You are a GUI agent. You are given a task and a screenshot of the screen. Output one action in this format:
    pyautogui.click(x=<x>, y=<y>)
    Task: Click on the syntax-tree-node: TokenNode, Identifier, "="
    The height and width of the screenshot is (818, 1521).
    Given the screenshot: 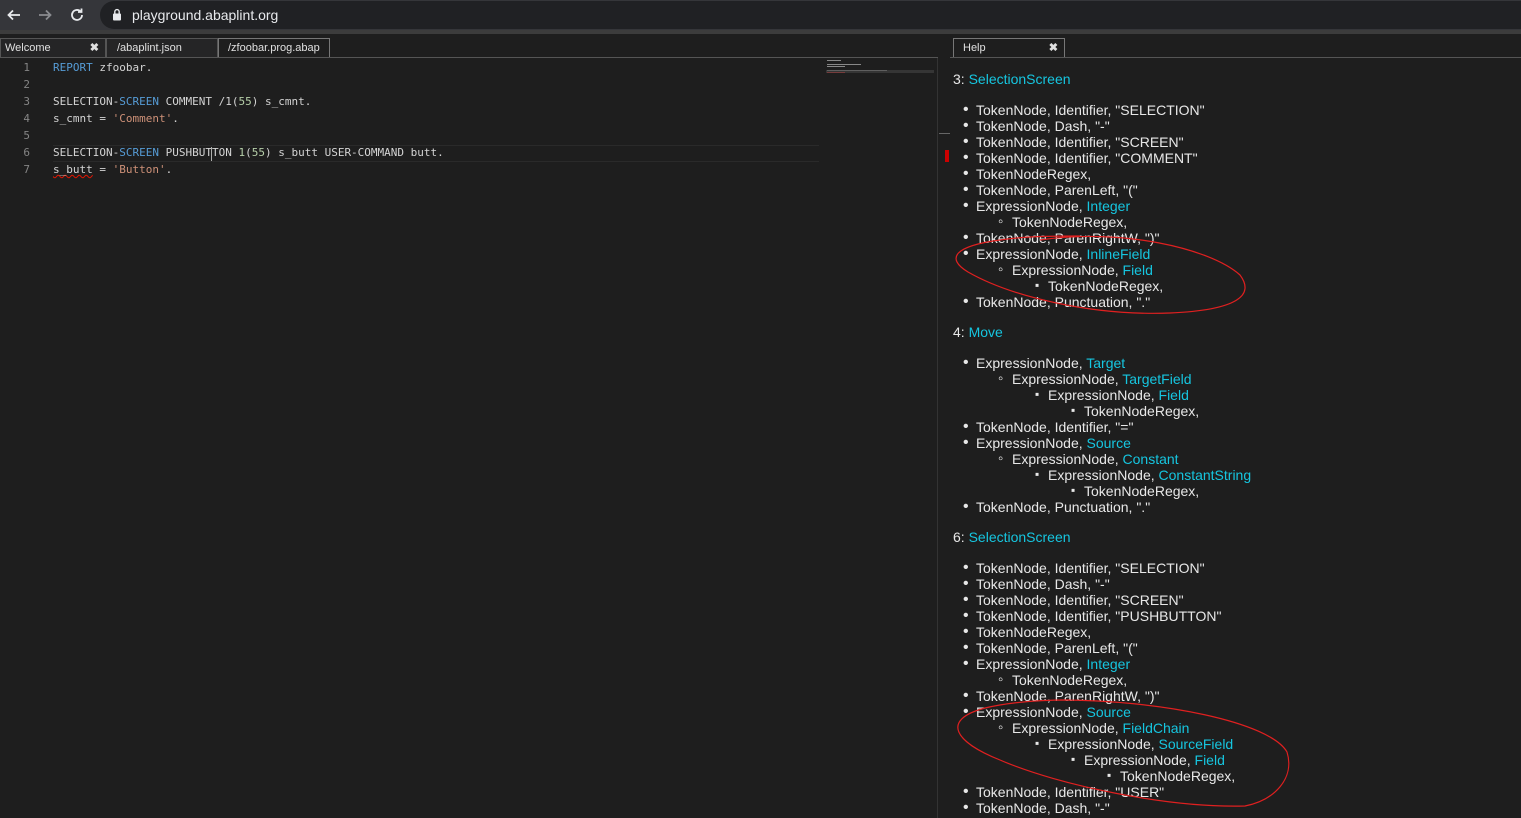 What is the action you would take?
    pyautogui.click(x=1048, y=427)
    